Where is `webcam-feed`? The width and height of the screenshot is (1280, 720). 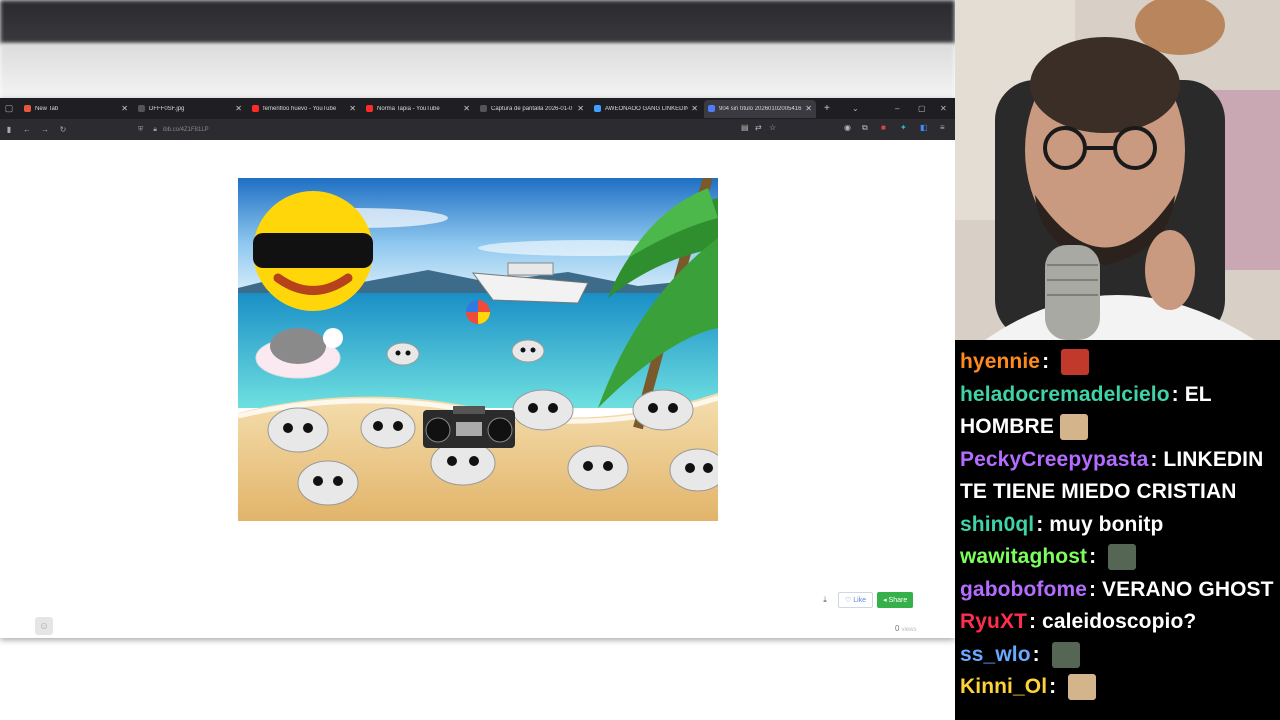 webcam-feed is located at coordinates (1117, 170).